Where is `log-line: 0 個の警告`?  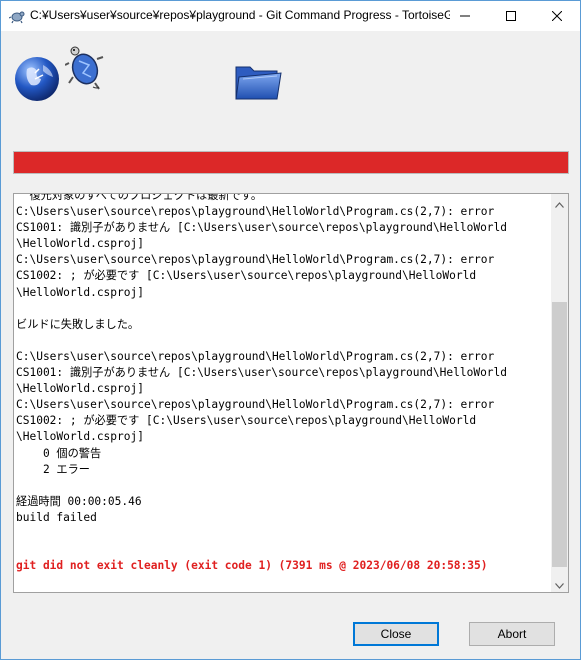
log-line: 0 個の警告 is located at coordinates (59, 453).